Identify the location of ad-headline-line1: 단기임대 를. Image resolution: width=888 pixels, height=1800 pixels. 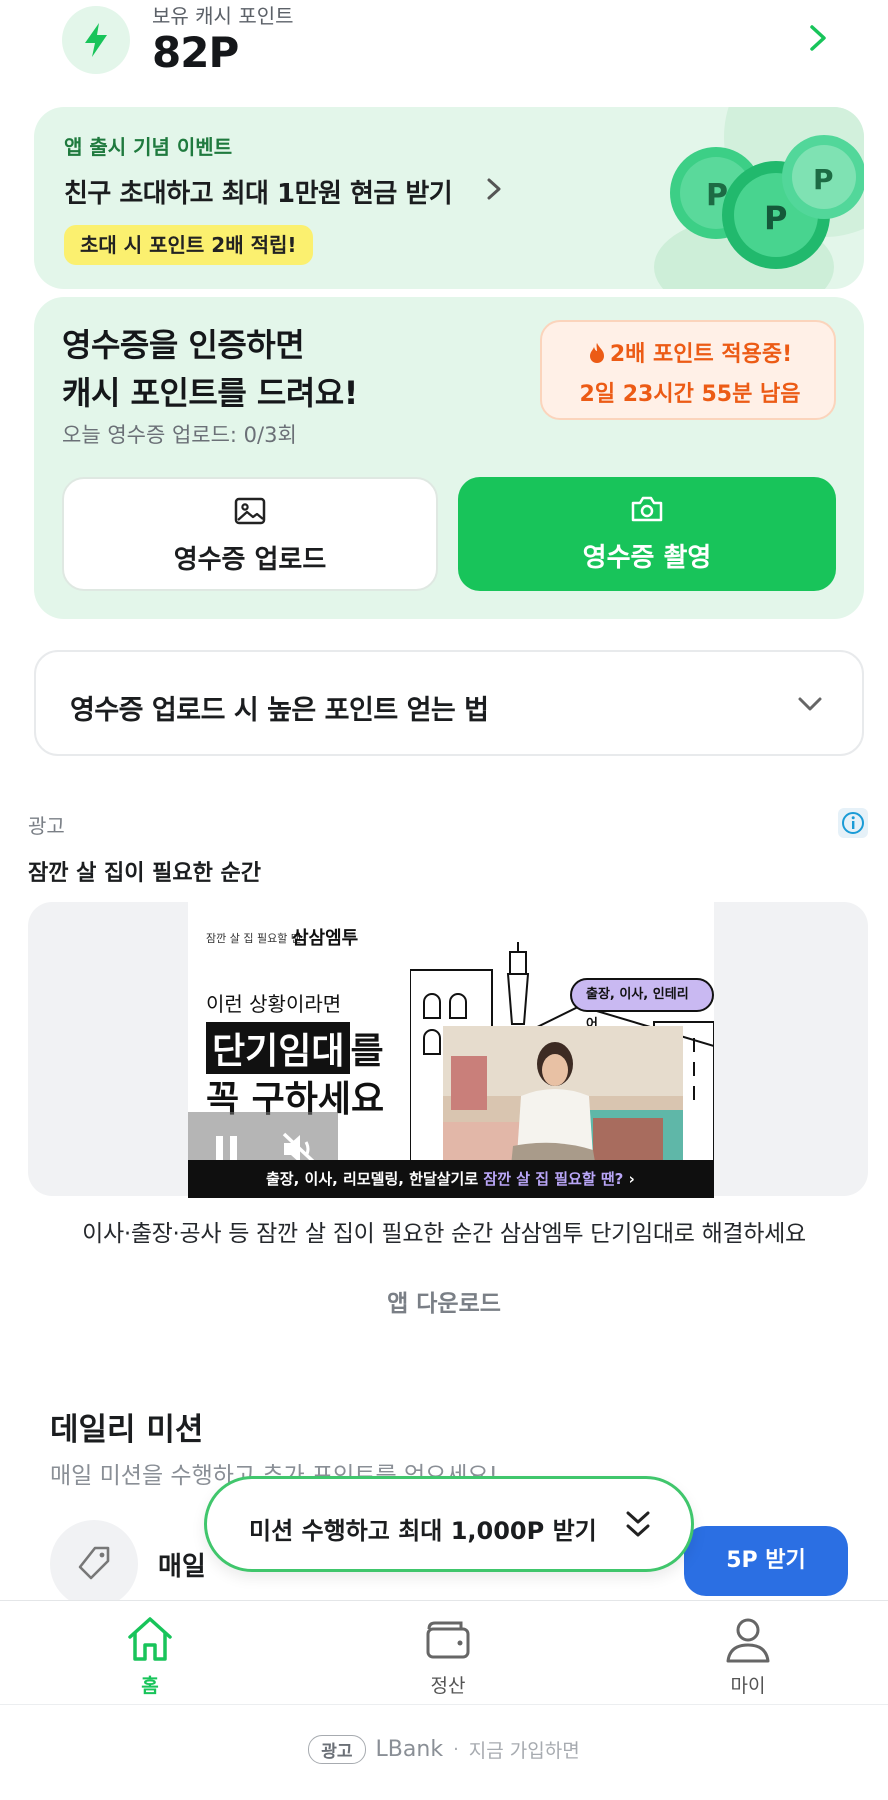
(295, 1048).